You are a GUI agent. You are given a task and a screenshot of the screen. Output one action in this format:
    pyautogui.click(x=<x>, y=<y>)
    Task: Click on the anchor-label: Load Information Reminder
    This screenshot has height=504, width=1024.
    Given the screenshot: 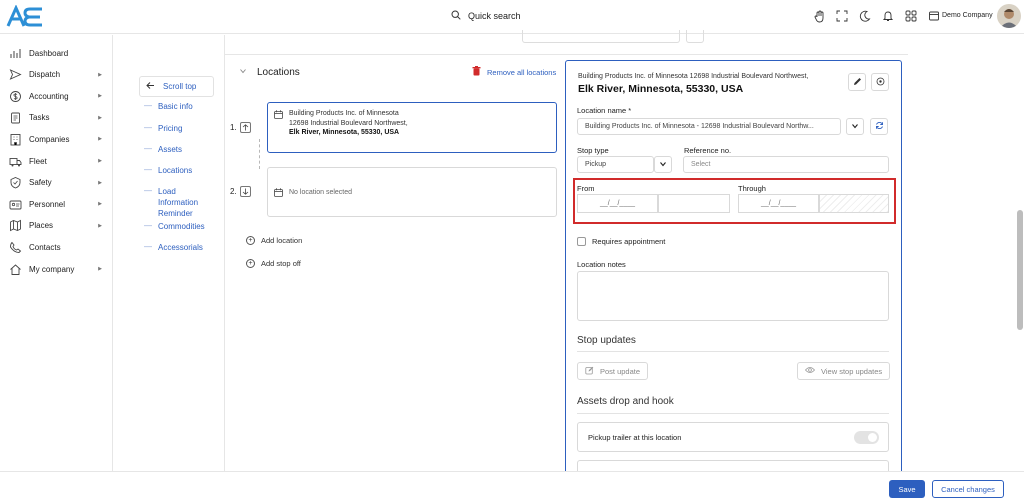 What is the action you would take?
    pyautogui.click(x=178, y=202)
    